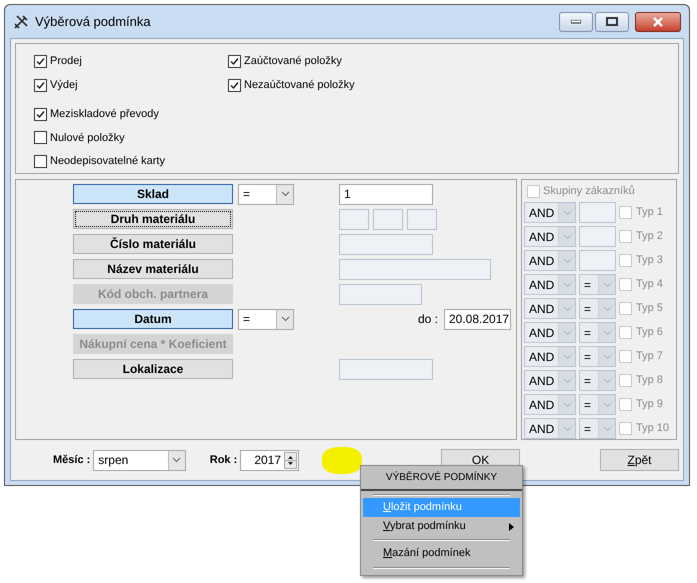  I want to click on checkbox-label: Neodepisovatelné karty, so click(107, 162).